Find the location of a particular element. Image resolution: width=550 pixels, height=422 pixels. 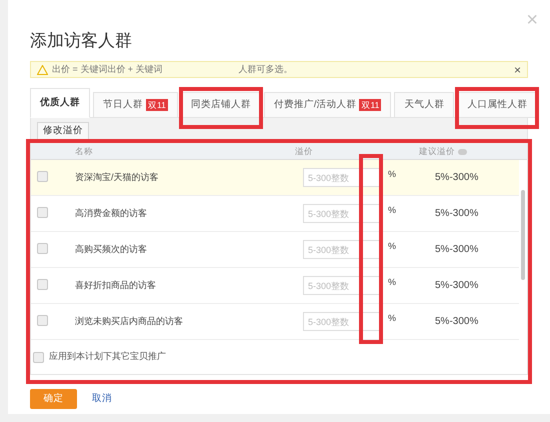

table-cell-text: 高消费金额的访客 is located at coordinates (111, 213).